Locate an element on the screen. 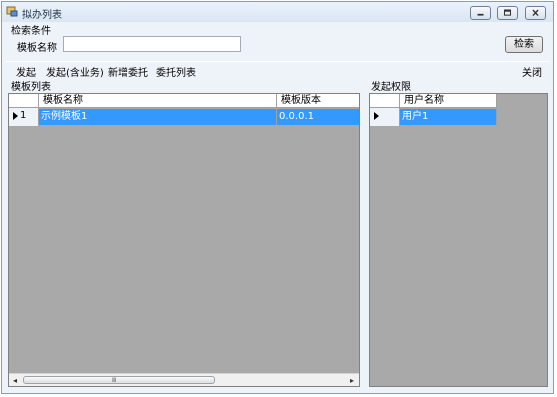 The image size is (557, 397). delegation-list-button: 委托列表 is located at coordinates (176, 71).